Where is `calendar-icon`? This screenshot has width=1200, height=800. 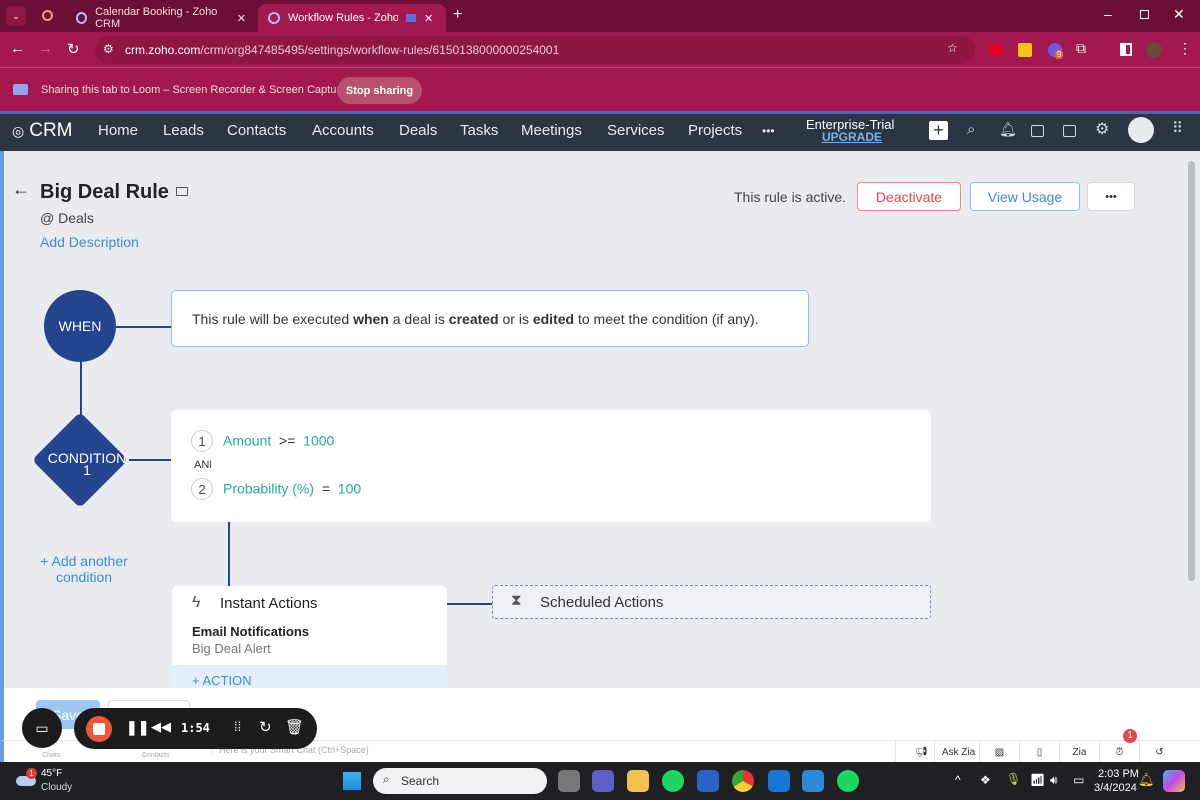
calendar-icon is located at coordinates (1037, 131).